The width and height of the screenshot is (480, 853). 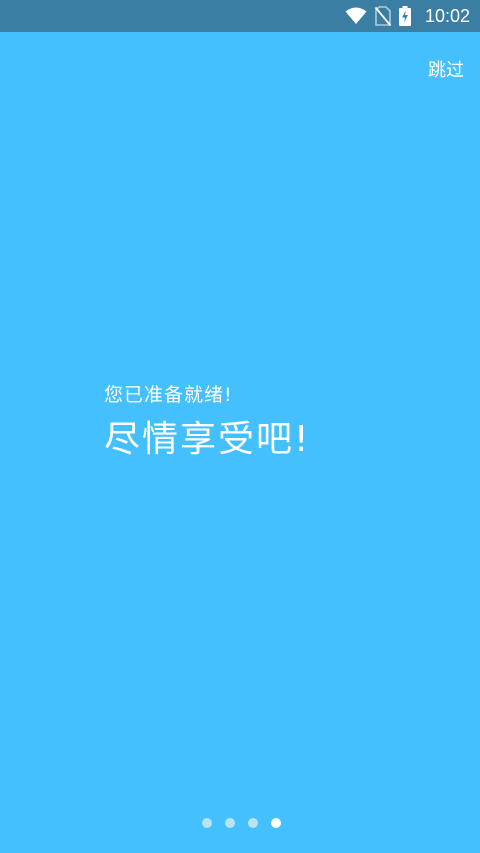 What do you see at coordinates (446, 69) in the screenshot?
I see `skip-button: 跳过` at bounding box center [446, 69].